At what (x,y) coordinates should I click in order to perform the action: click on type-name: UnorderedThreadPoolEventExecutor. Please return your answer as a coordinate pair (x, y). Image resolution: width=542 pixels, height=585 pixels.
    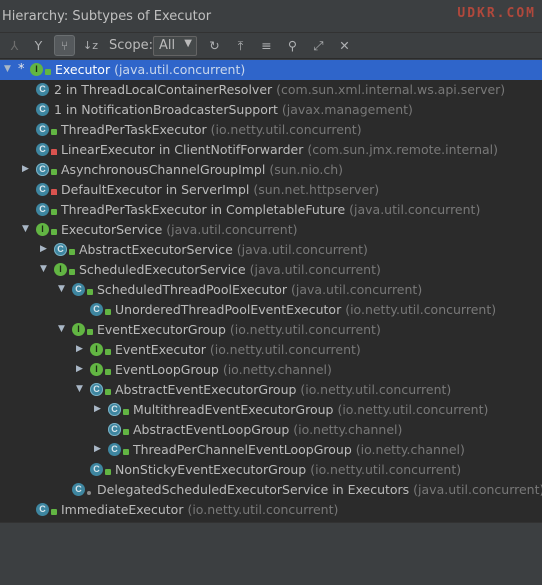
    Looking at the image, I should click on (228, 309).